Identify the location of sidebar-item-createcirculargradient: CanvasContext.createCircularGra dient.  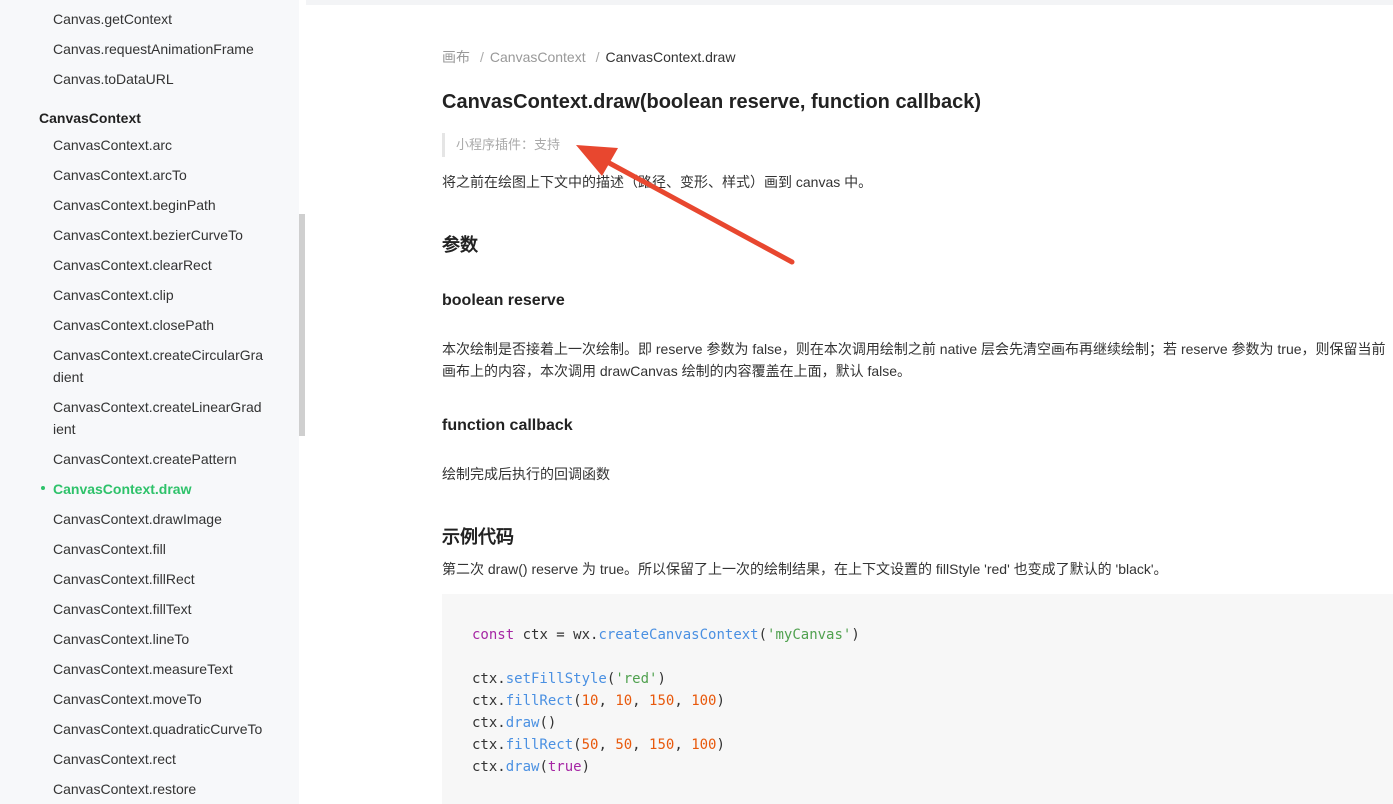
(168, 366).